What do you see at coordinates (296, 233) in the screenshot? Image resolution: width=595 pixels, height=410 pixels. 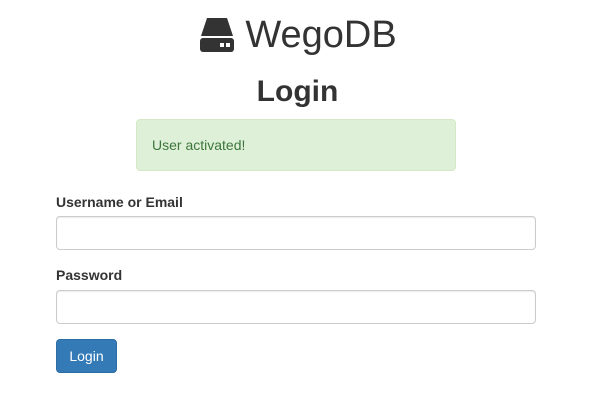 I see `username-input` at bounding box center [296, 233].